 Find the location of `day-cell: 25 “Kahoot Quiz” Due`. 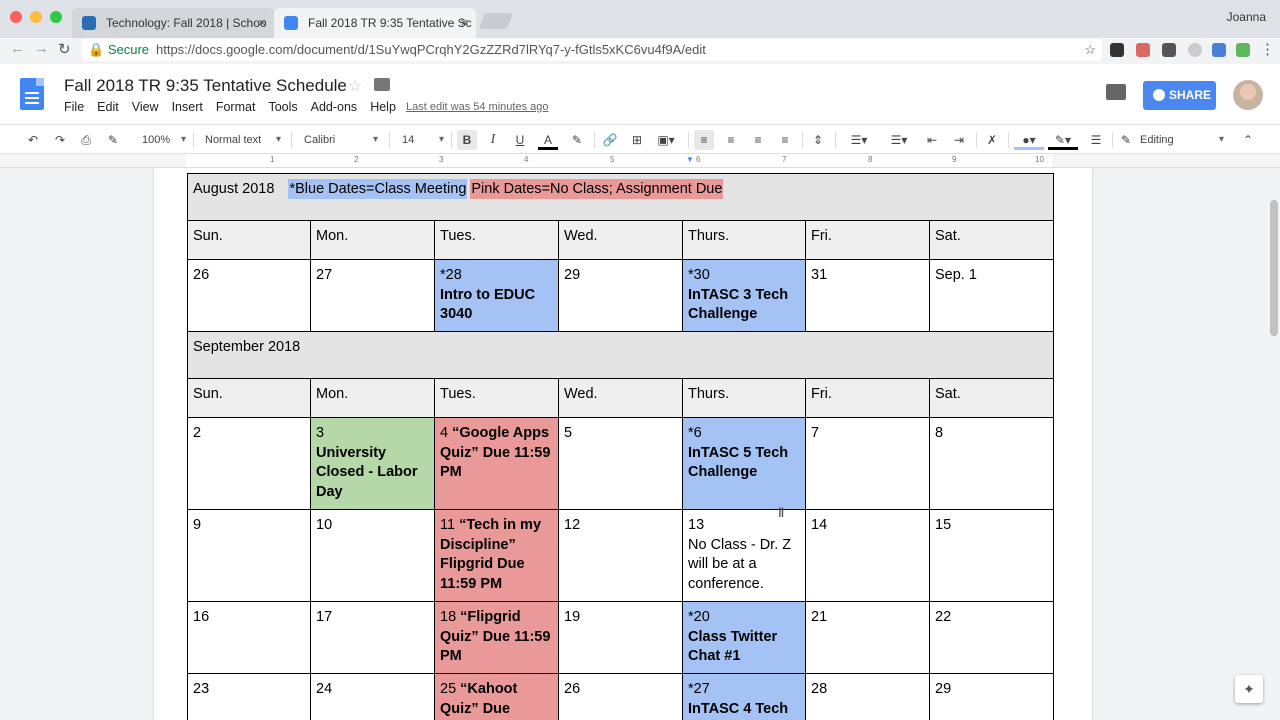

day-cell: 25 “Kahoot Quiz” Due is located at coordinates (496, 696).